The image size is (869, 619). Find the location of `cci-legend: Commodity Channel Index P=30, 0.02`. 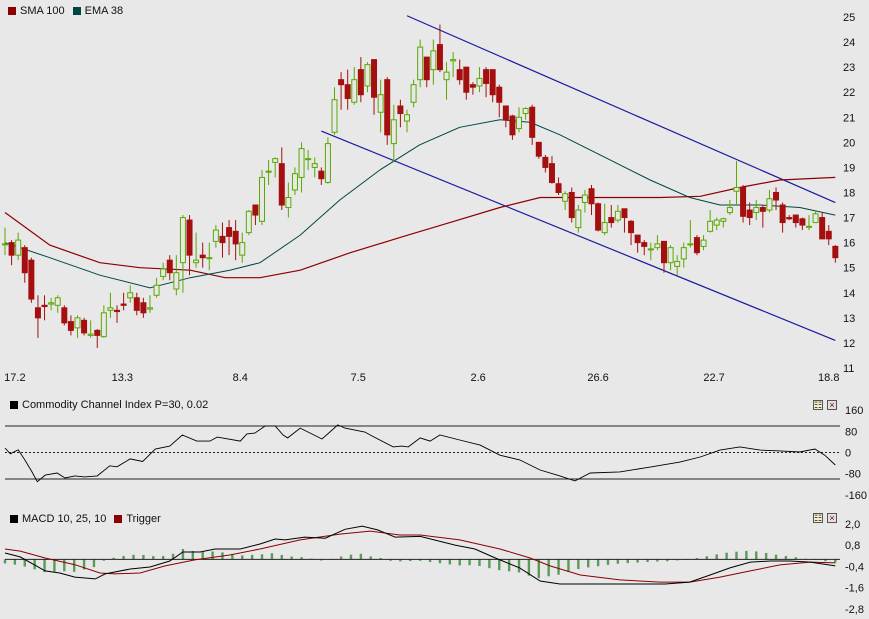

cci-legend: Commodity Channel Index P=30, 0.02 is located at coordinates (109, 405).